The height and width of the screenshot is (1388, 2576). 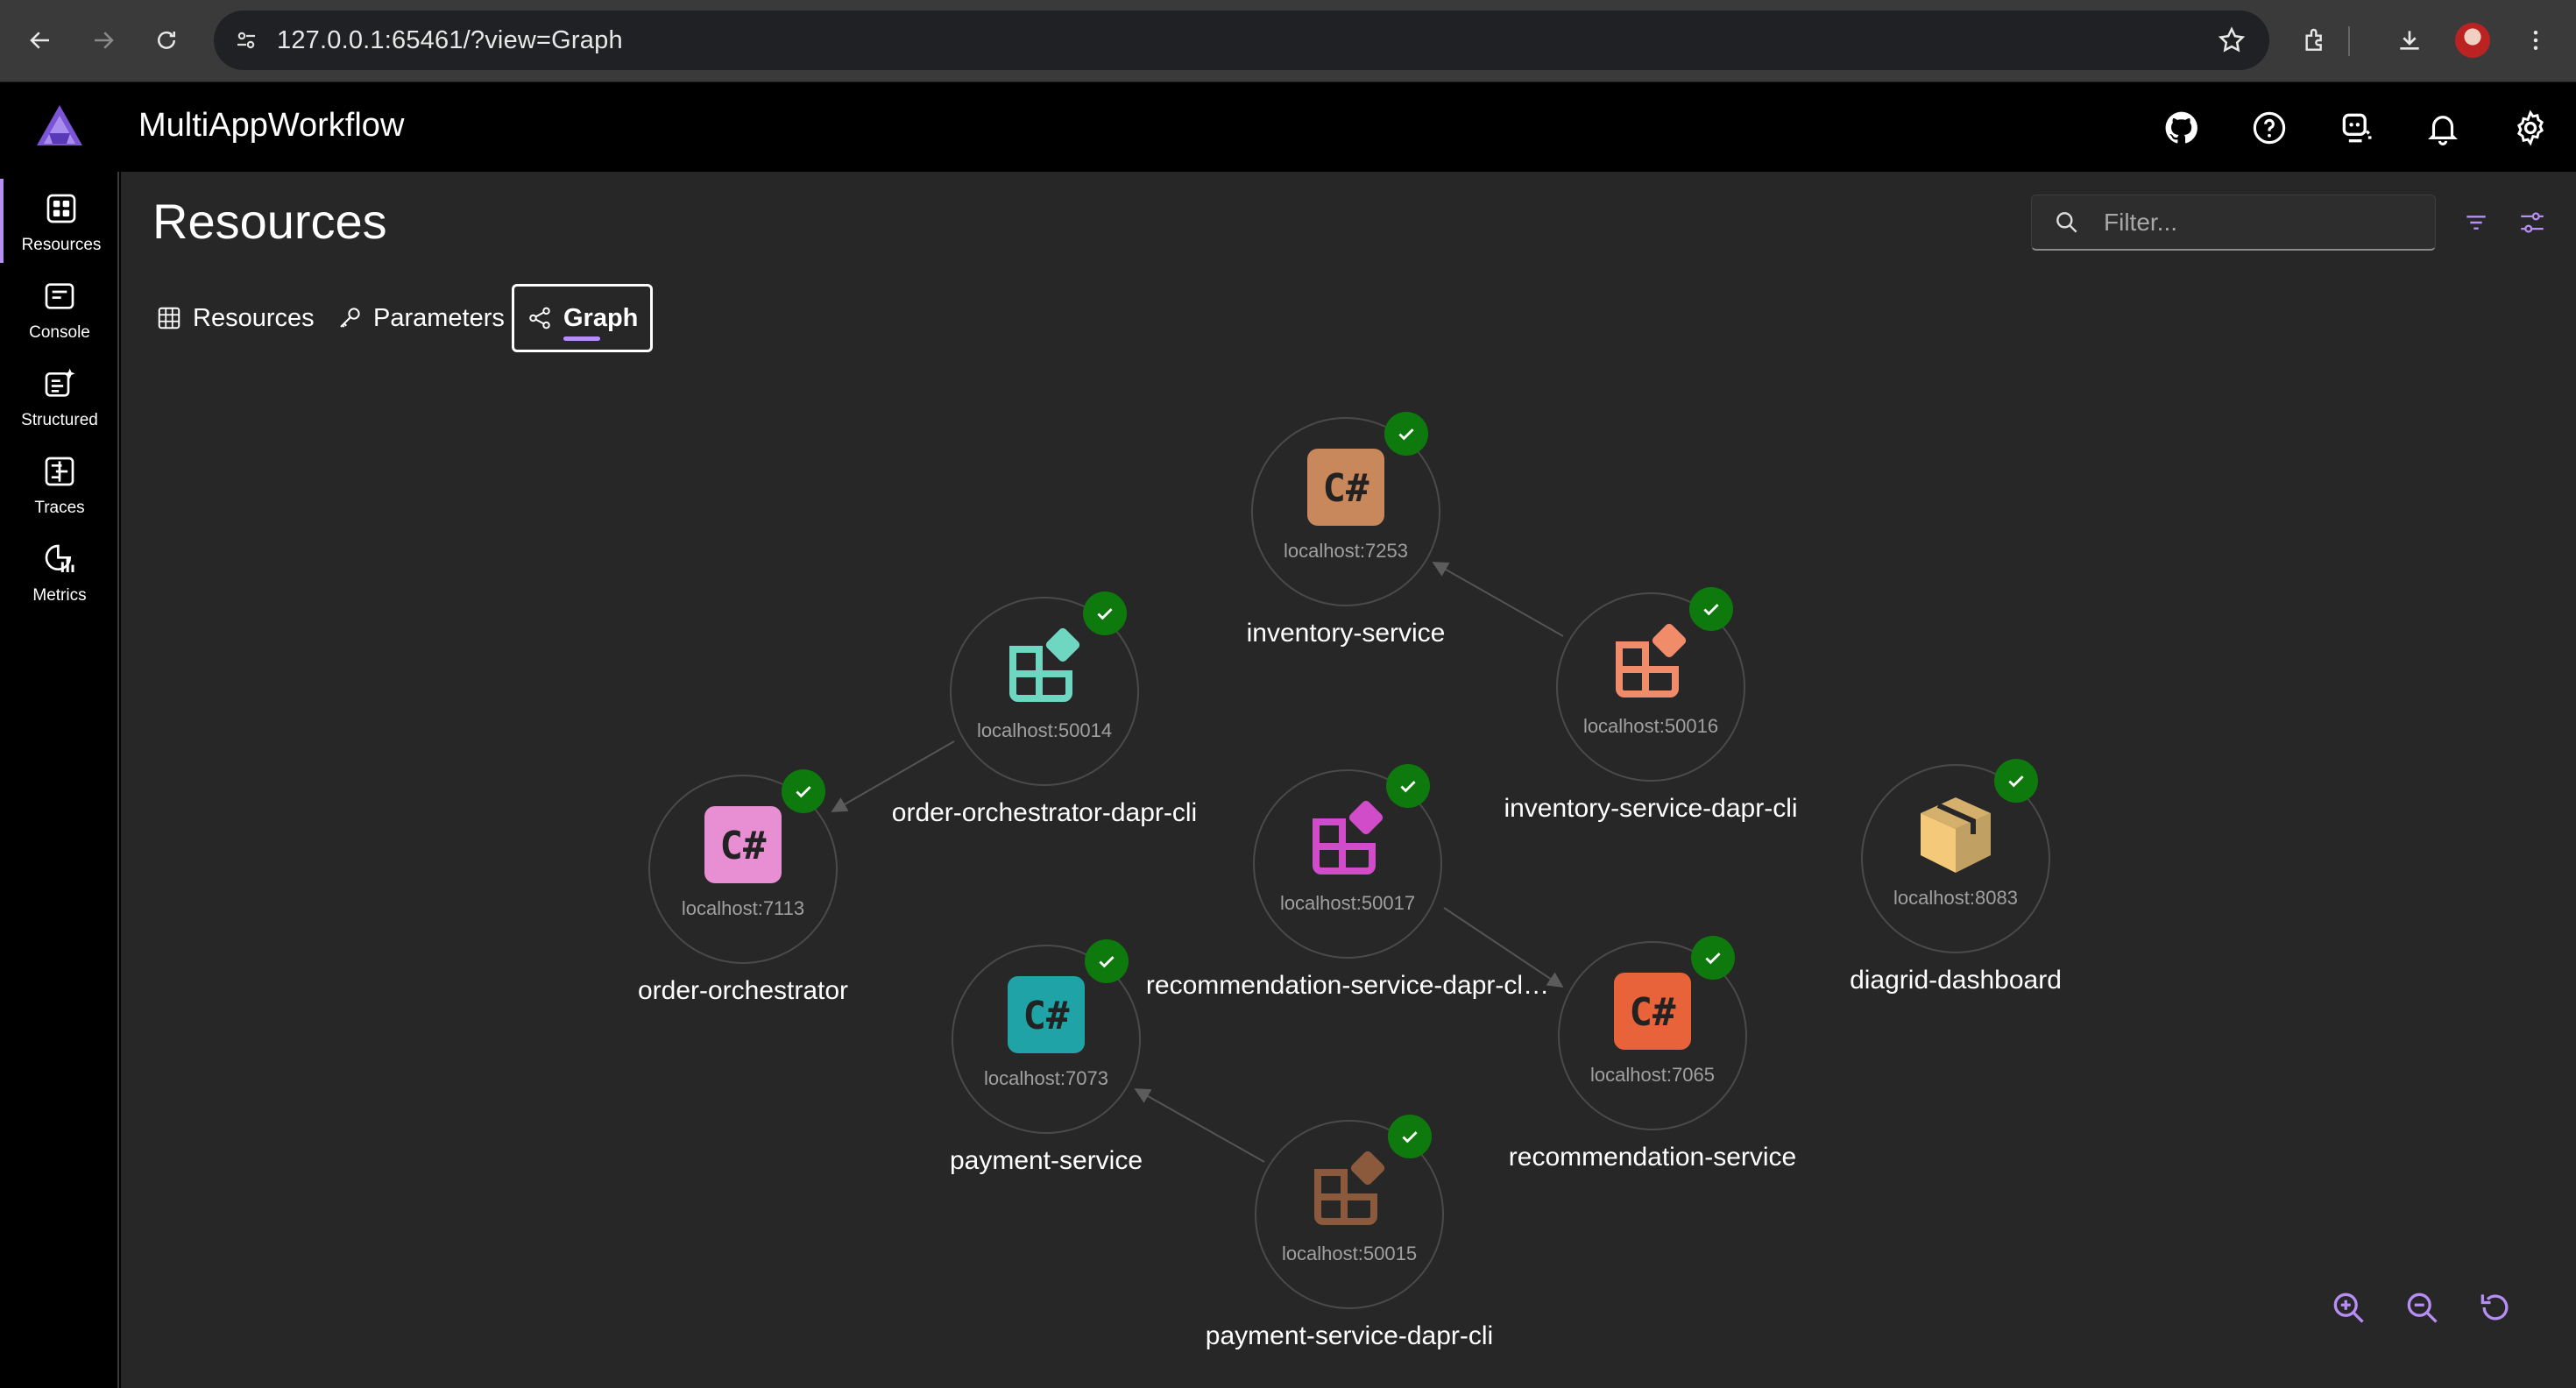 What do you see at coordinates (1956, 877) in the screenshot?
I see `graph-node: localhost:8083 diagrid-dashboard` at bounding box center [1956, 877].